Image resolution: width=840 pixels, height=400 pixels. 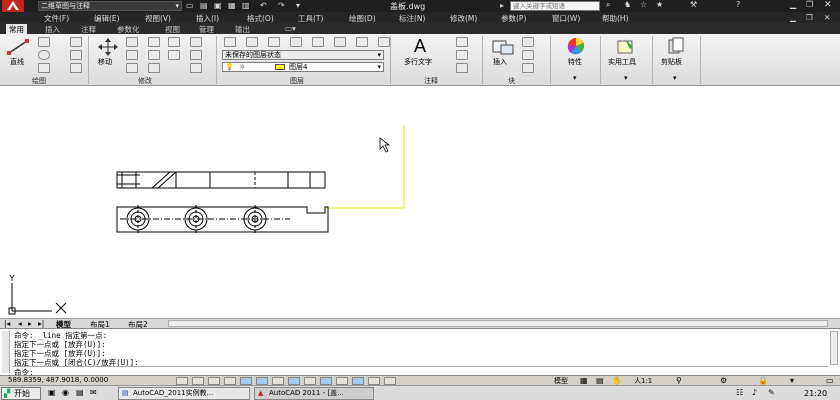 I want to click on favorites-icon: ★, so click(x=659, y=4).